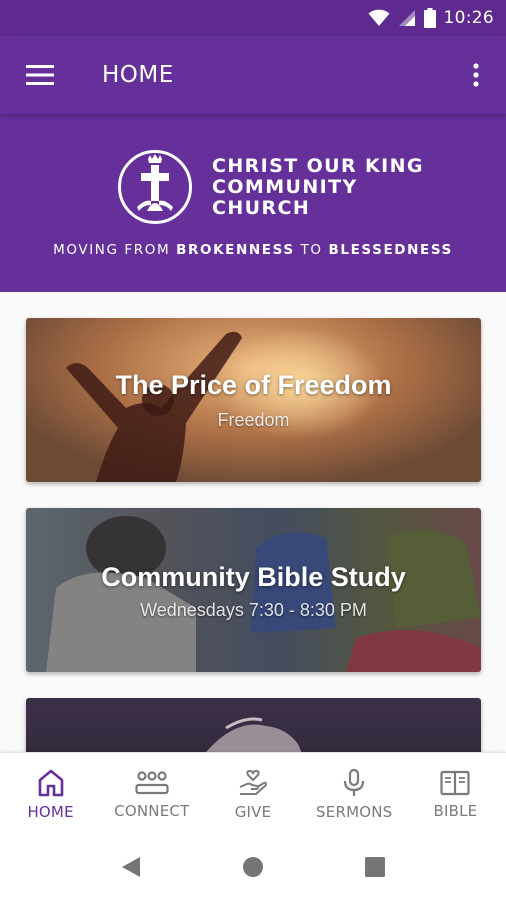  I want to click on back-button, so click(131, 867).